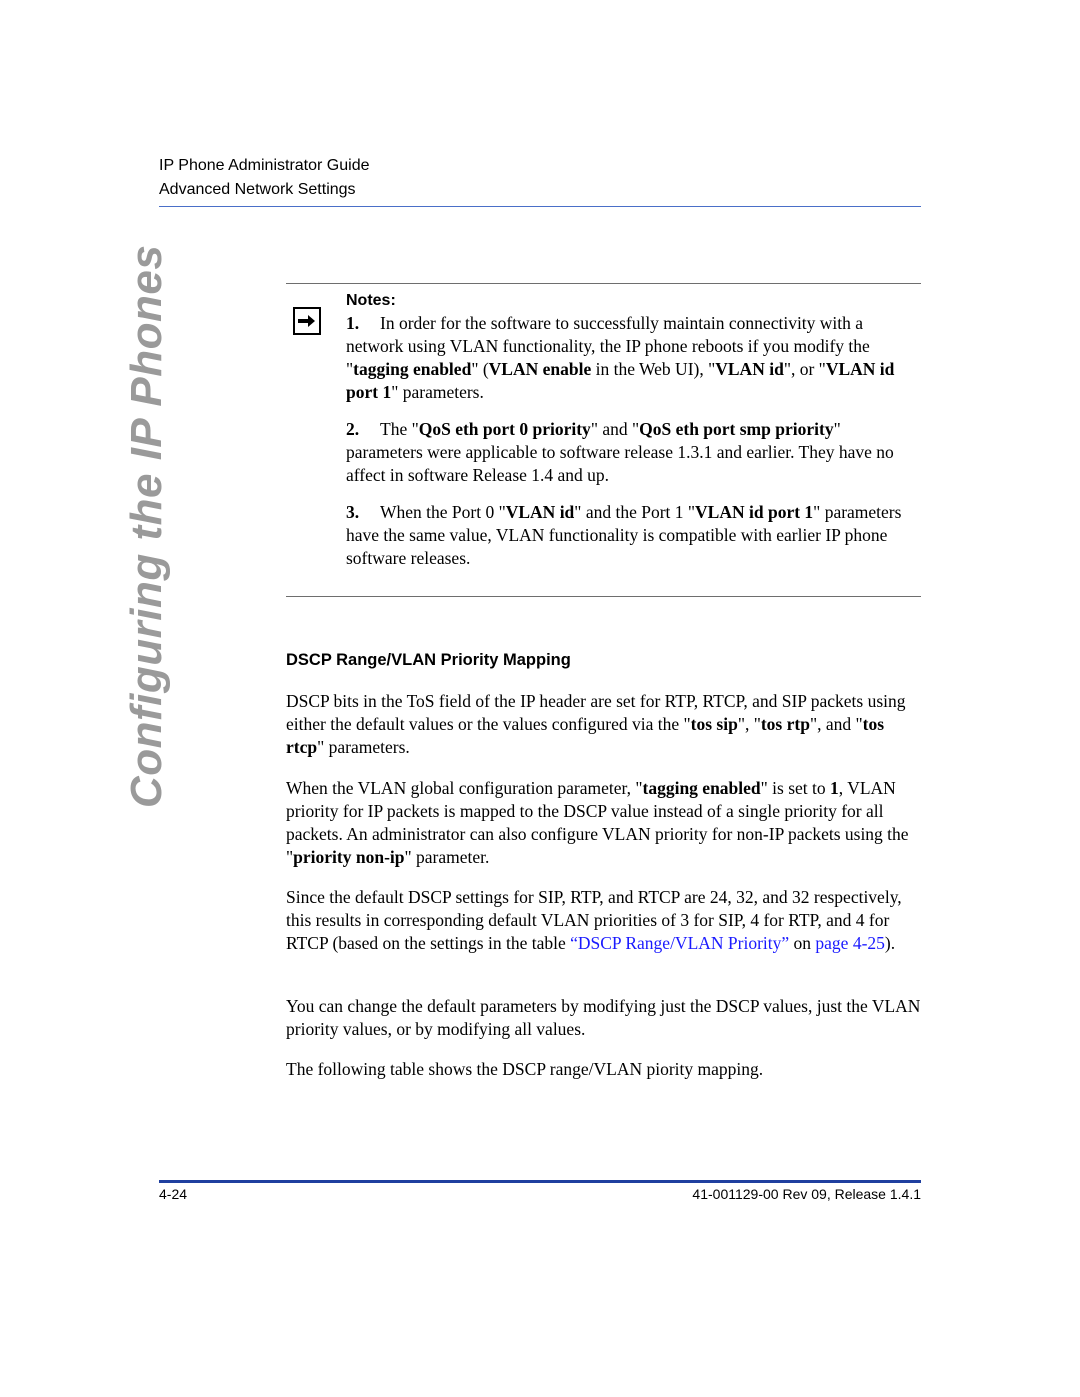  What do you see at coordinates (540, 206) in the screenshot?
I see `header-divider` at bounding box center [540, 206].